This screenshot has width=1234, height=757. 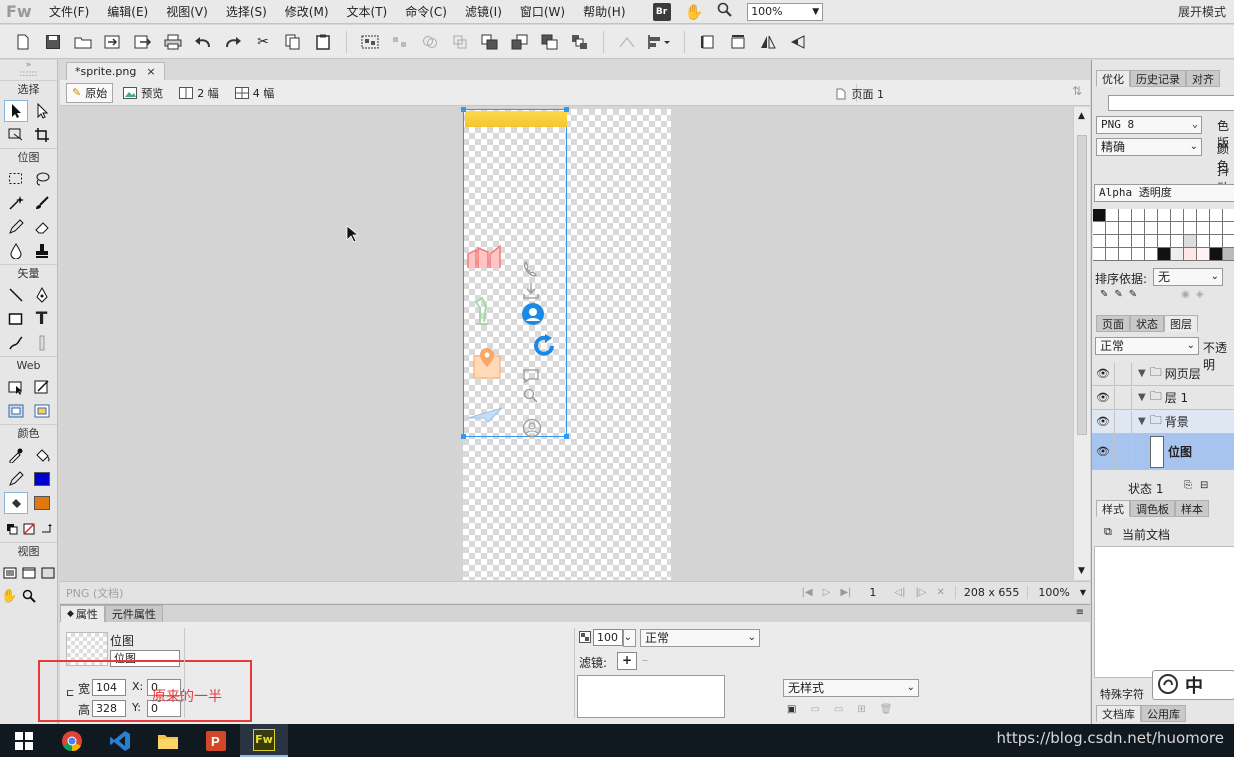 I want to click on blend-mode-select: 正常 ⌄, so click(x=700, y=638).